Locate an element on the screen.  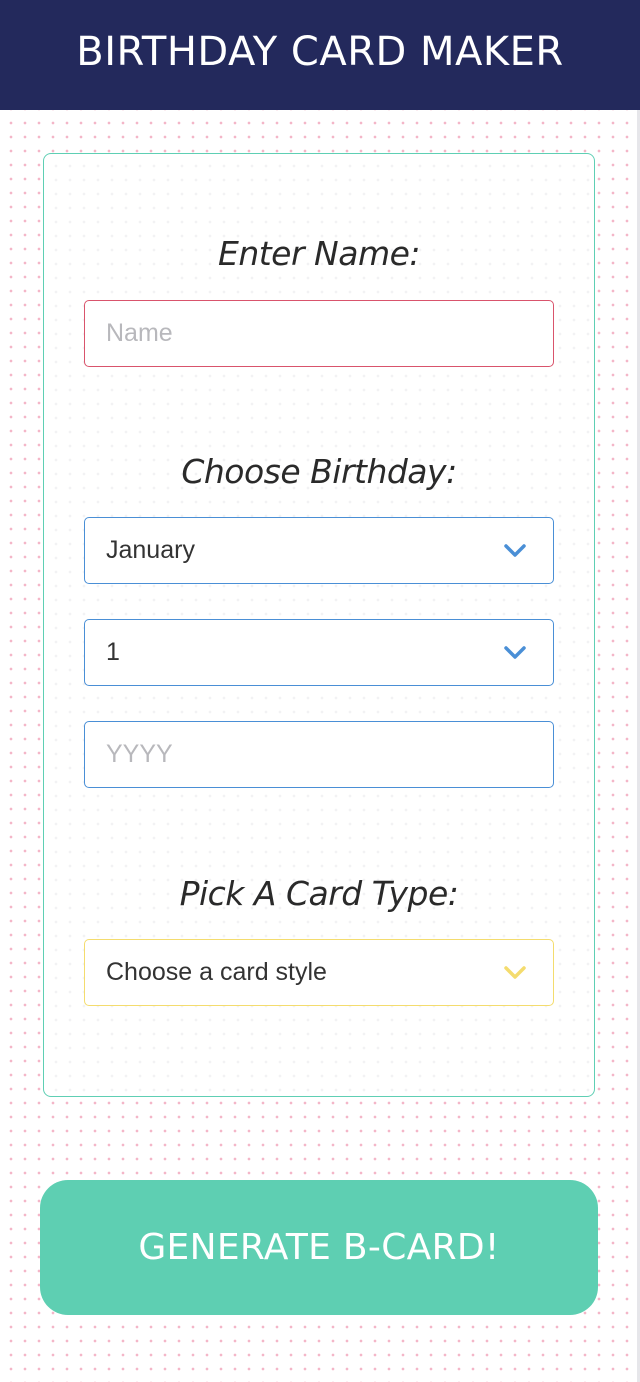
day-select-value: 1 is located at coordinates (113, 652).